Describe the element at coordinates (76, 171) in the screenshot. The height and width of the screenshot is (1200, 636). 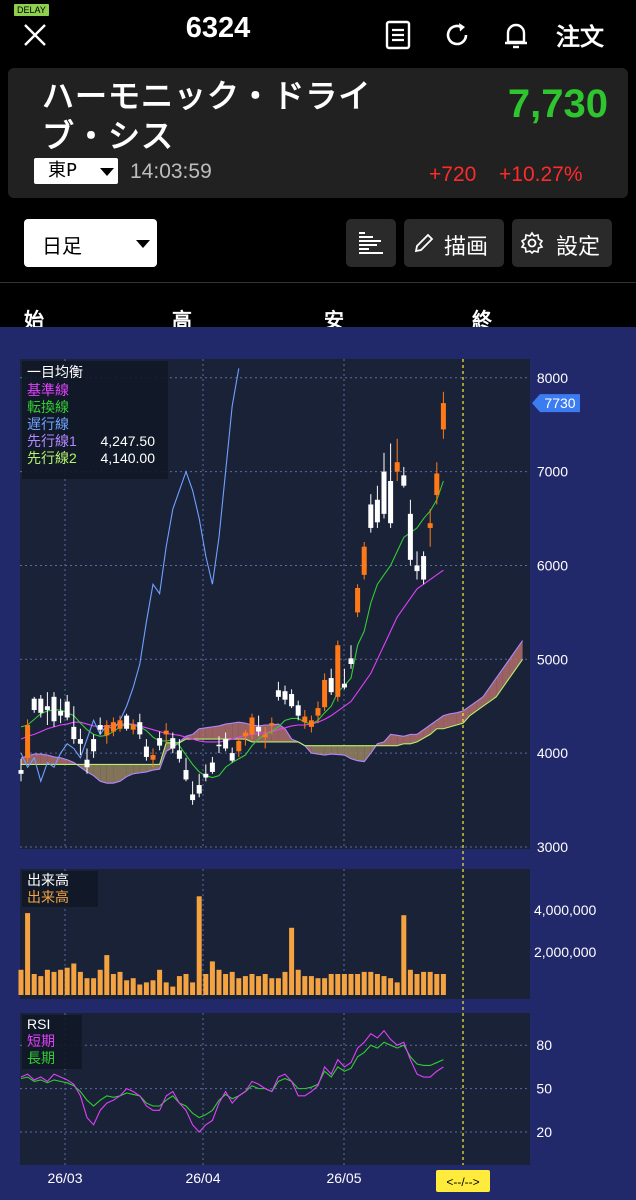
I see `market-select: 東P` at that location.